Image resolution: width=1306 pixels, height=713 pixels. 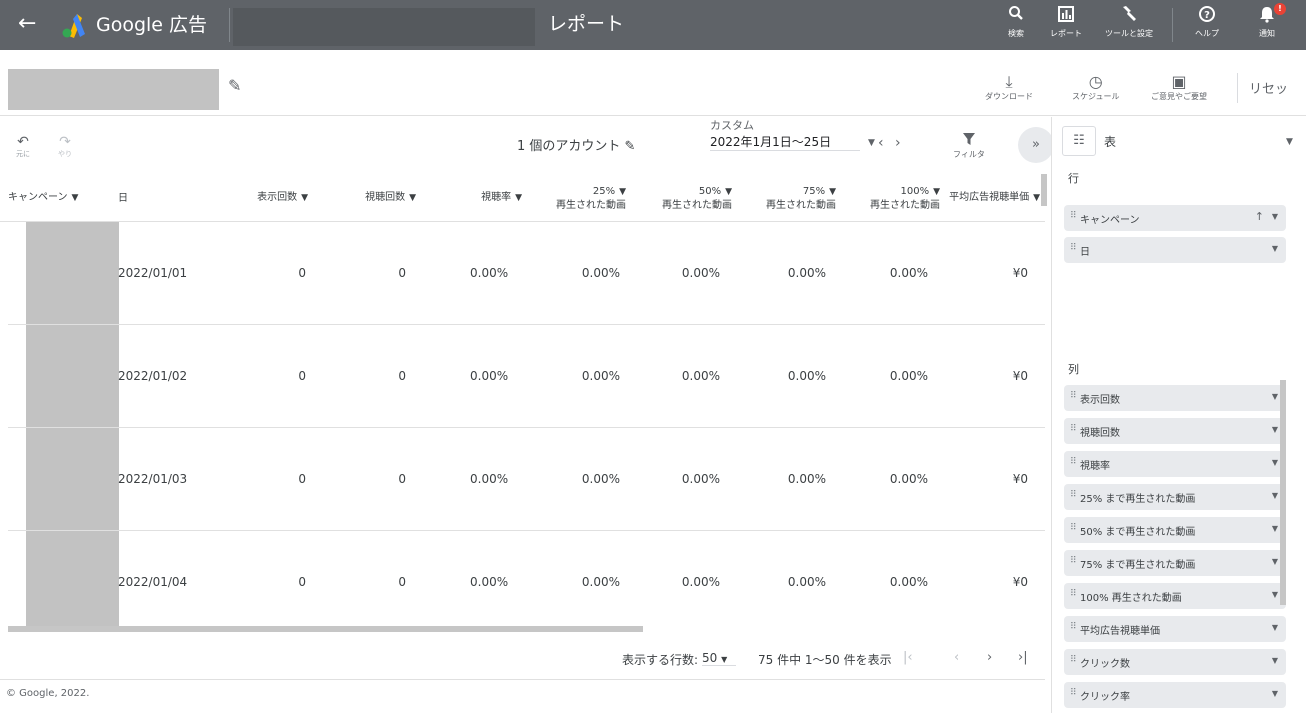 What do you see at coordinates (402, 582) in the screenshot?
I see `views-cell: 0` at bounding box center [402, 582].